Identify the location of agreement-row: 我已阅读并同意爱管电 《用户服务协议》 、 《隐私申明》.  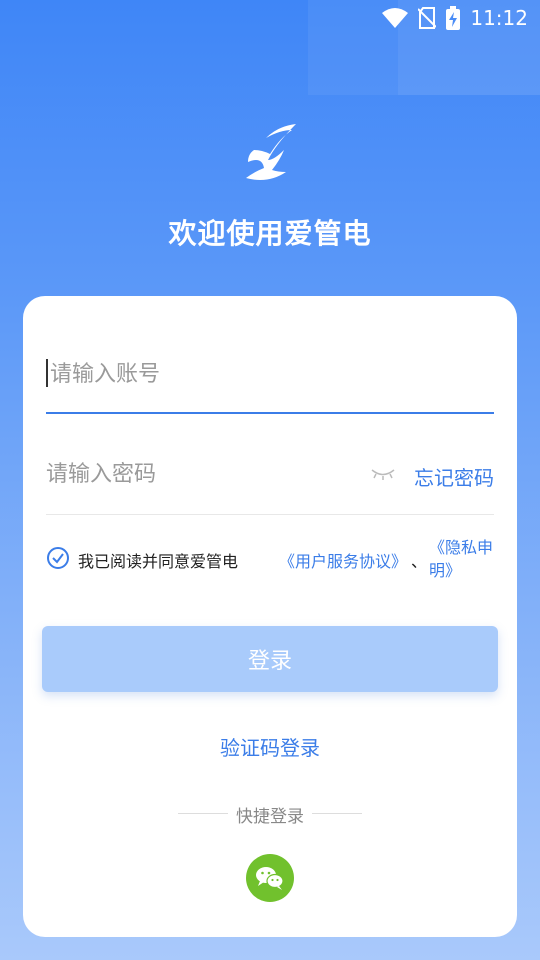
(271, 564).